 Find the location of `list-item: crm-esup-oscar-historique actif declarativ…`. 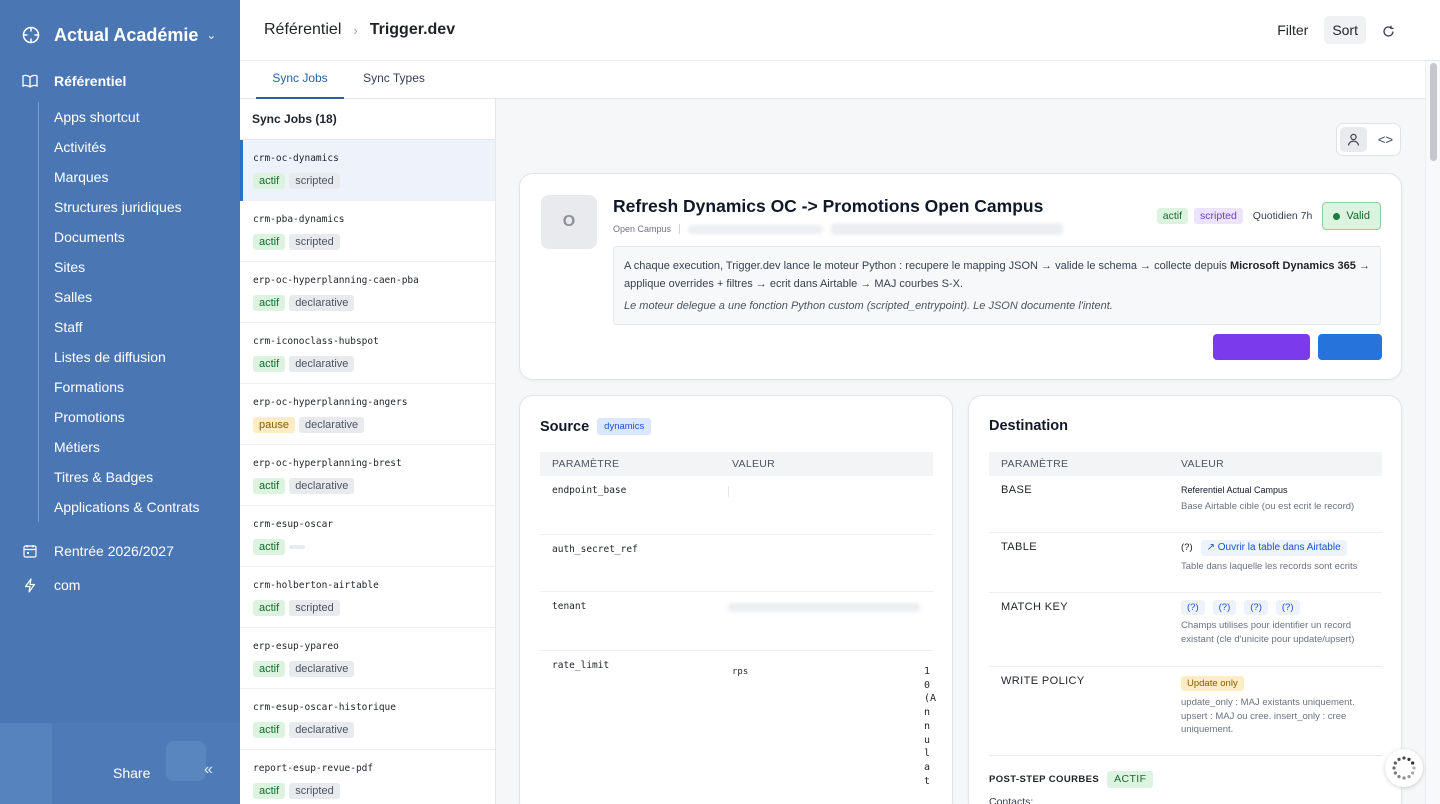

list-item: crm-esup-oscar-historique actif declarativ… is located at coordinates (367, 719).